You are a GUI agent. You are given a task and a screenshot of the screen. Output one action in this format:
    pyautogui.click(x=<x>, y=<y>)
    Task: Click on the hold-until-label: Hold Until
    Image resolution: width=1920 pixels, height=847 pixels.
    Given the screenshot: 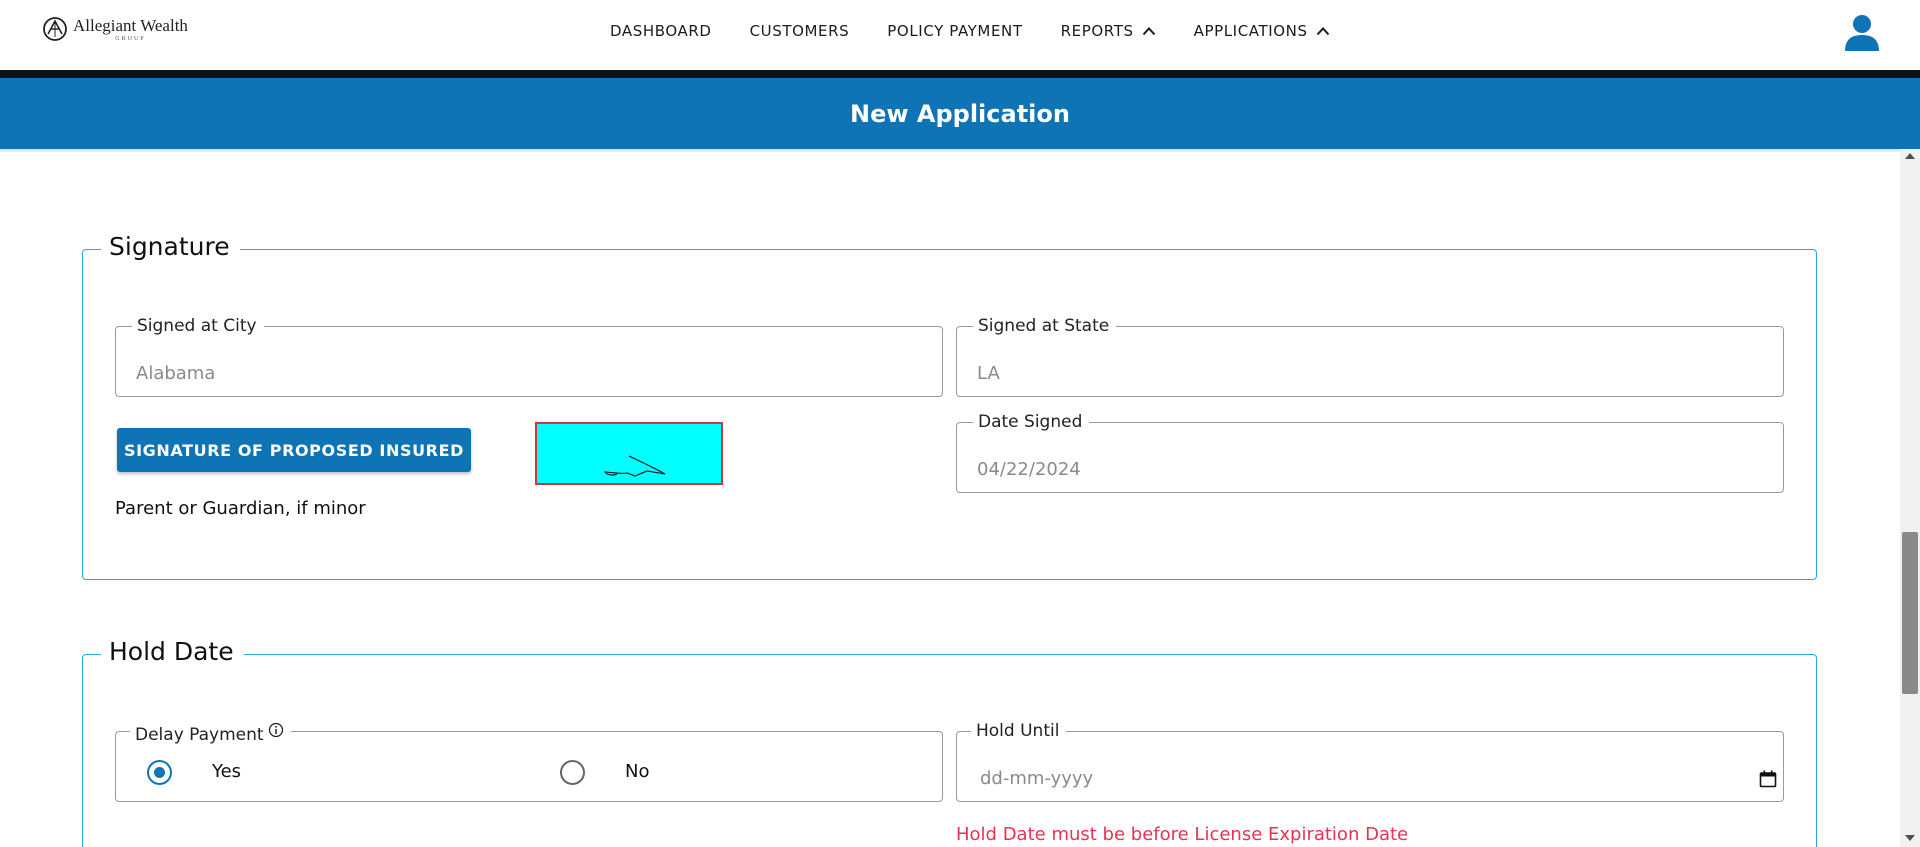 What is the action you would take?
    pyautogui.click(x=1019, y=731)
    